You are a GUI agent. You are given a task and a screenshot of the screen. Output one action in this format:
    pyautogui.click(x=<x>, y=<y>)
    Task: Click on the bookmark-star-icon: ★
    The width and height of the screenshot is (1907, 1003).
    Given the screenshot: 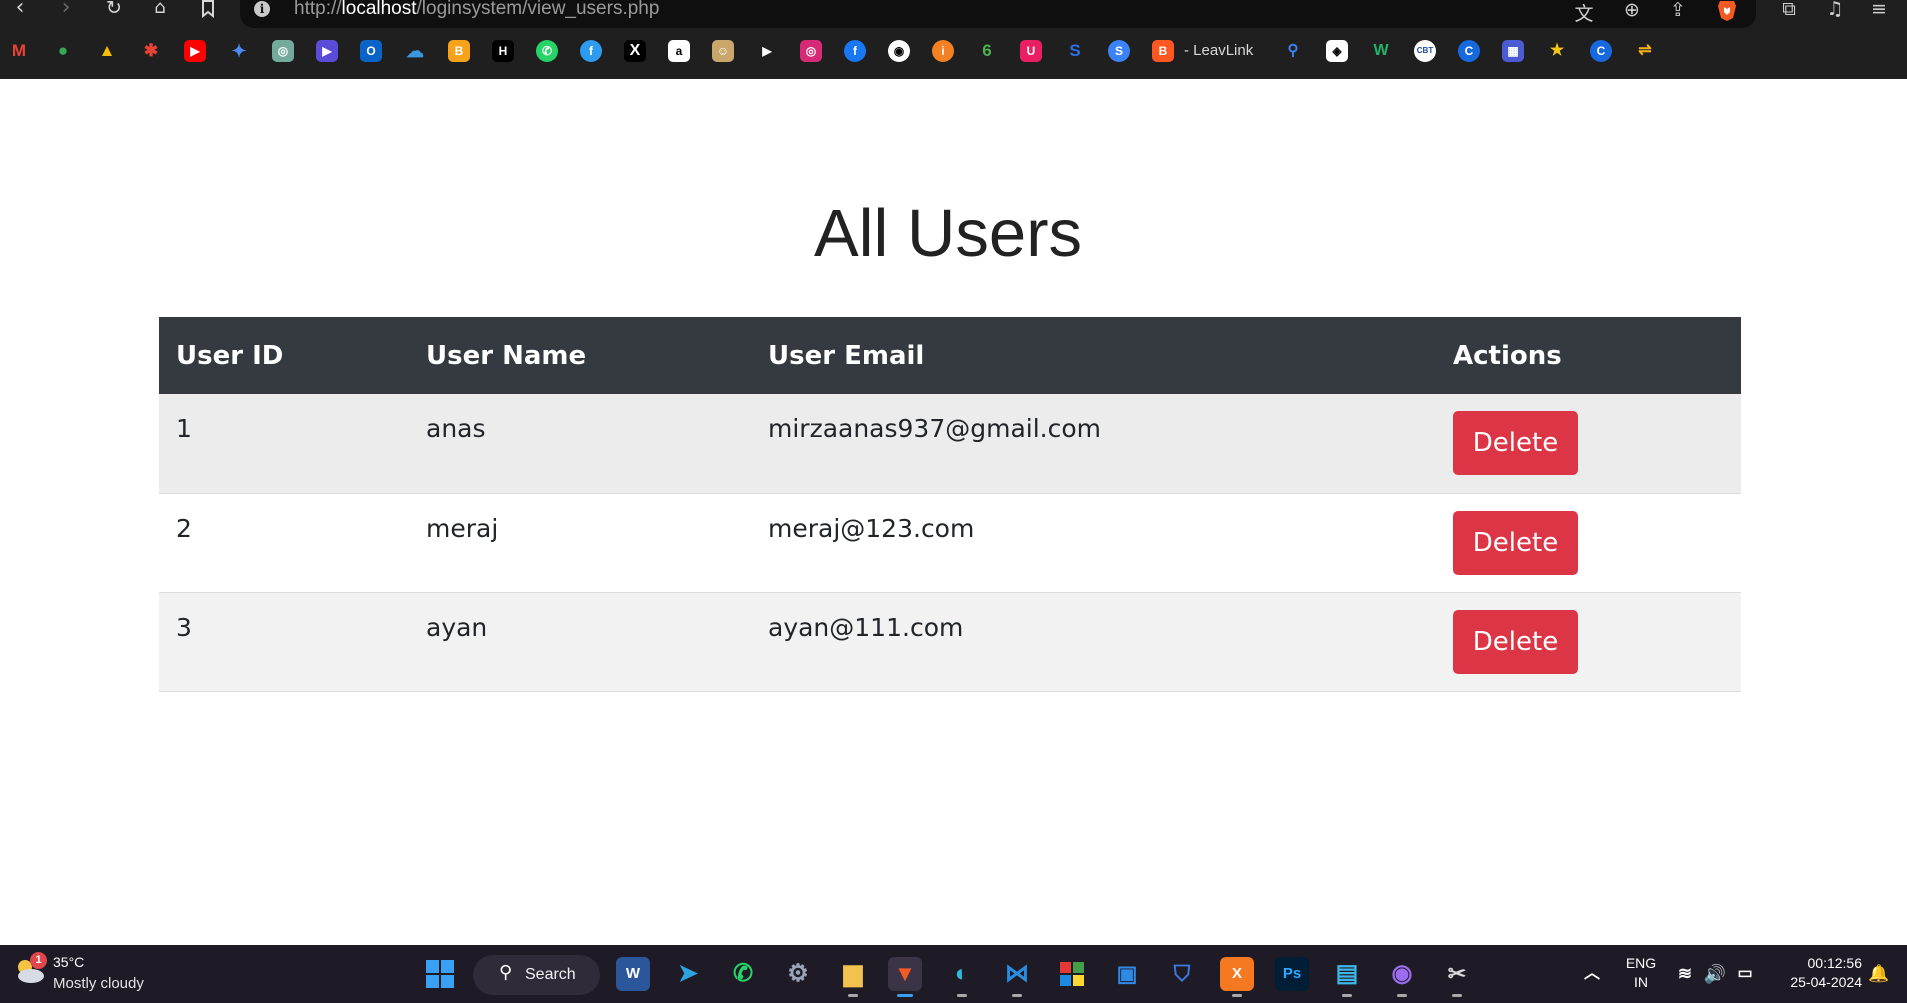 What is the action you would take?
    pyautogui.click(x=1557, y=51)
    